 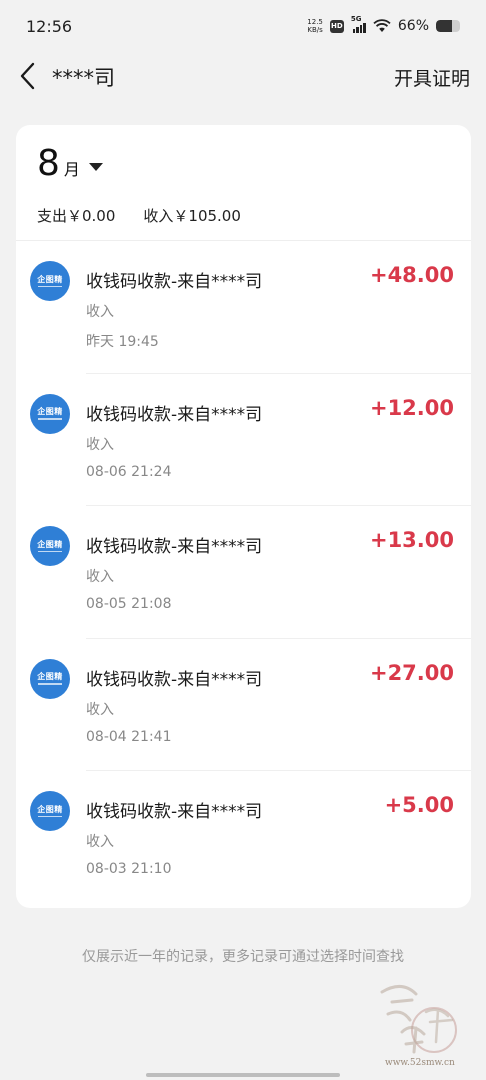 What do you see at coordinates (413, 26) in the screenshot?
I see `battery-percent: 66%` at bounding box center [413, 26].